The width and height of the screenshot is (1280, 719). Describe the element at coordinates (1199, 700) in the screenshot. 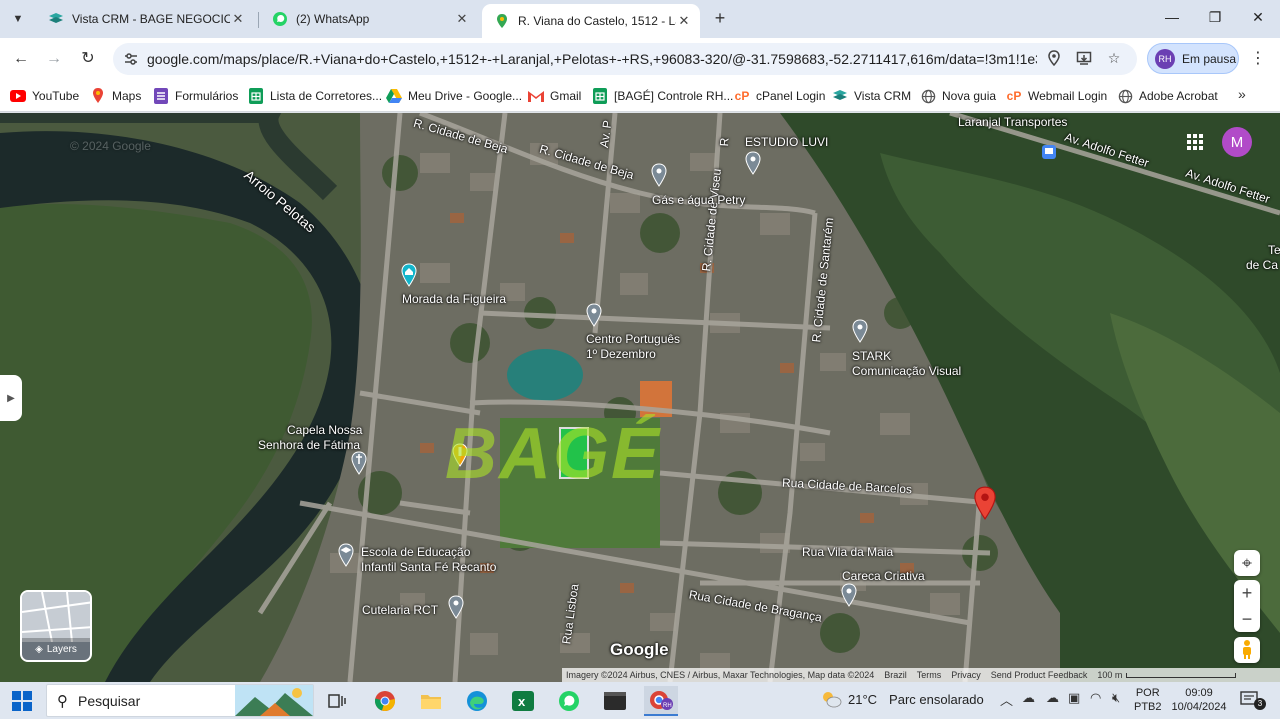

I see `system-clock: 09:09 10/04/2024` at that location.